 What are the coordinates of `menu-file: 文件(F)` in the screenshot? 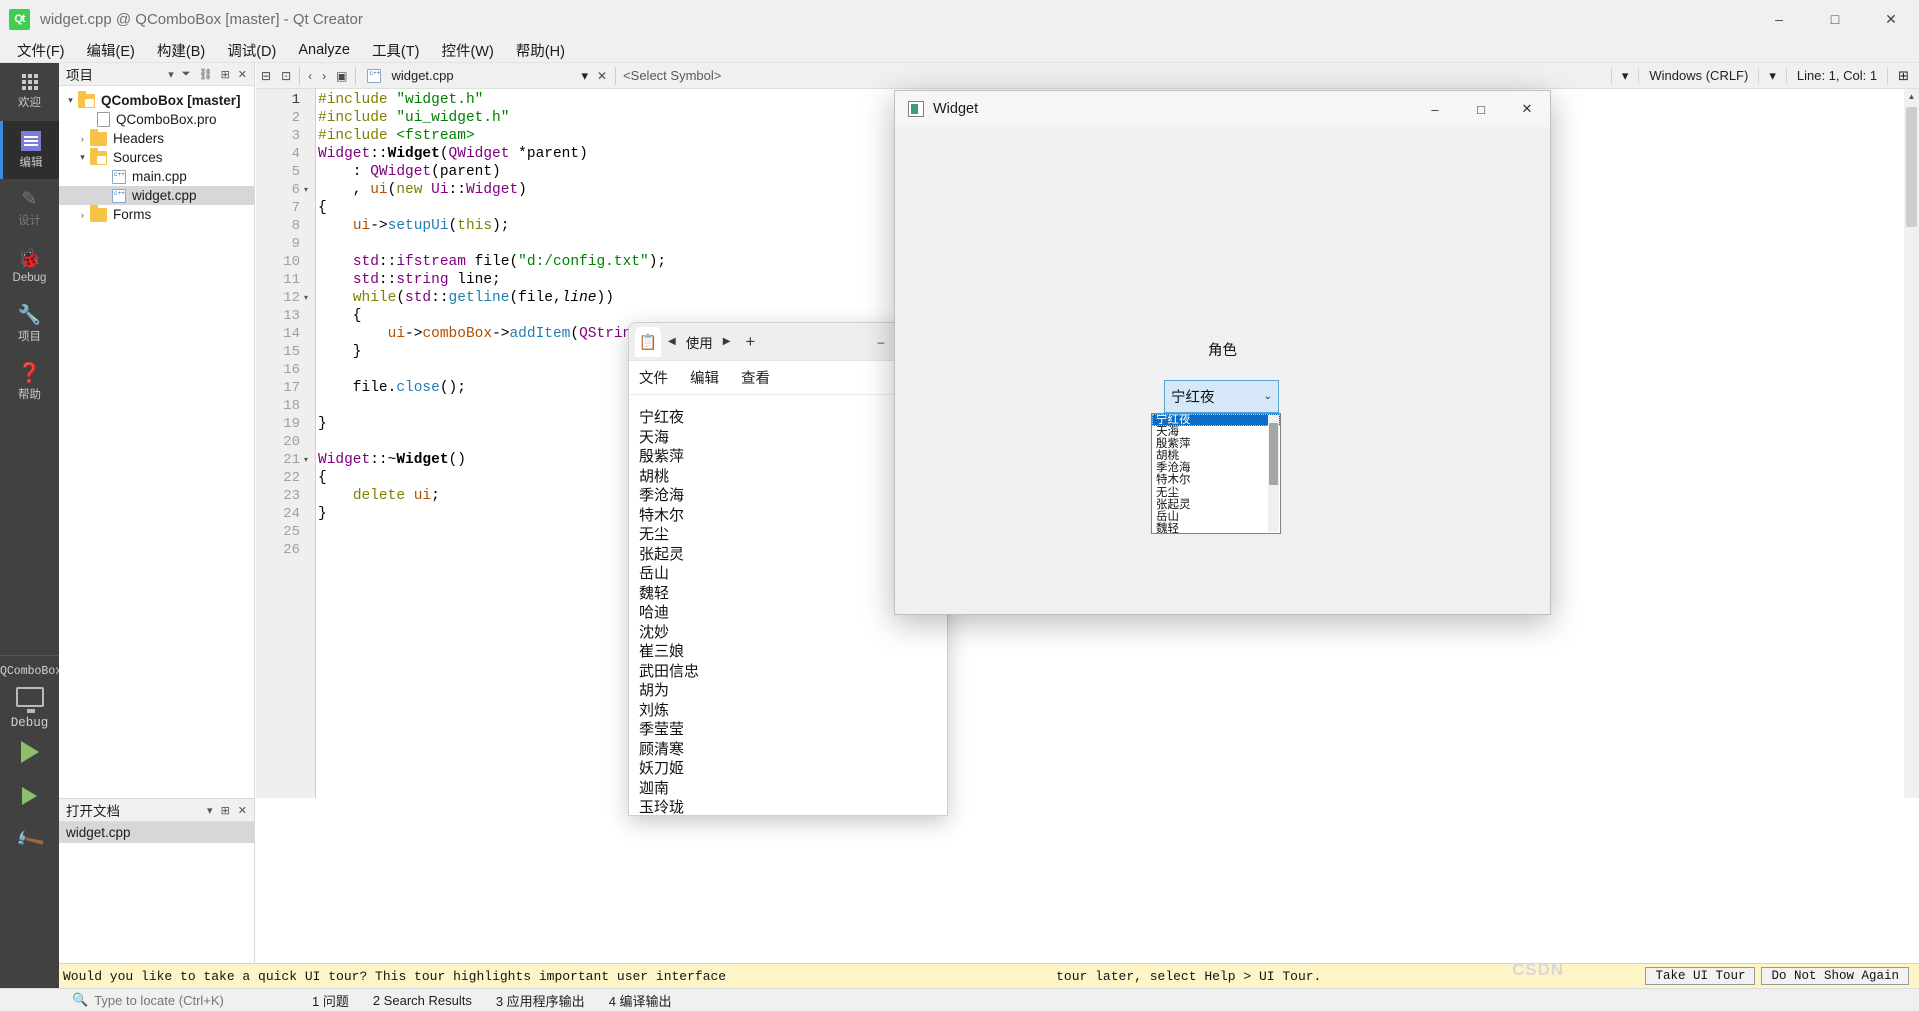 It's located at (41, 50).